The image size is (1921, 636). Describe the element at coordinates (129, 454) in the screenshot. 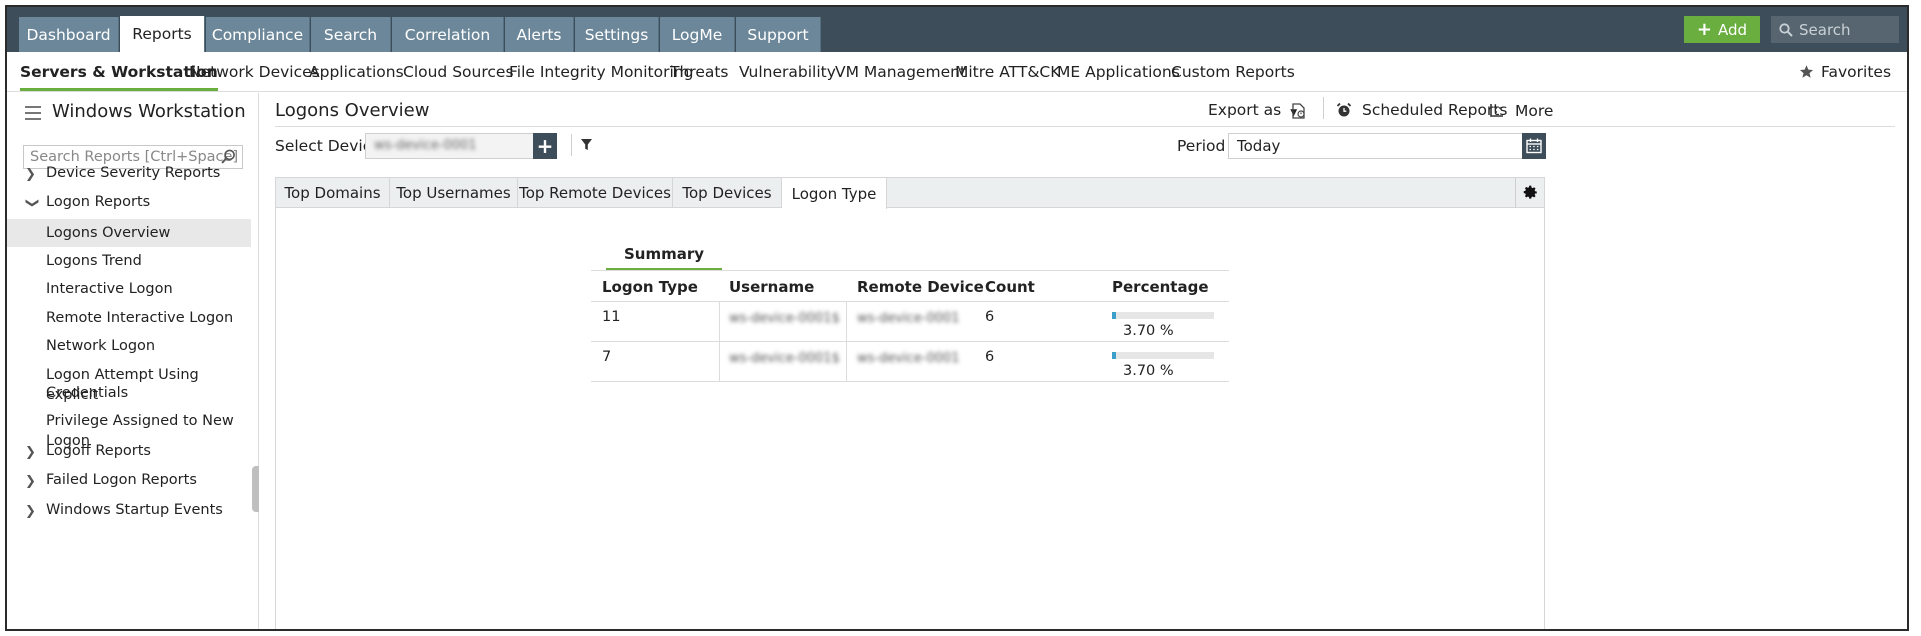

I see `sidebar-group-logoff-reports: ❯ Logoff Reports` at that location.